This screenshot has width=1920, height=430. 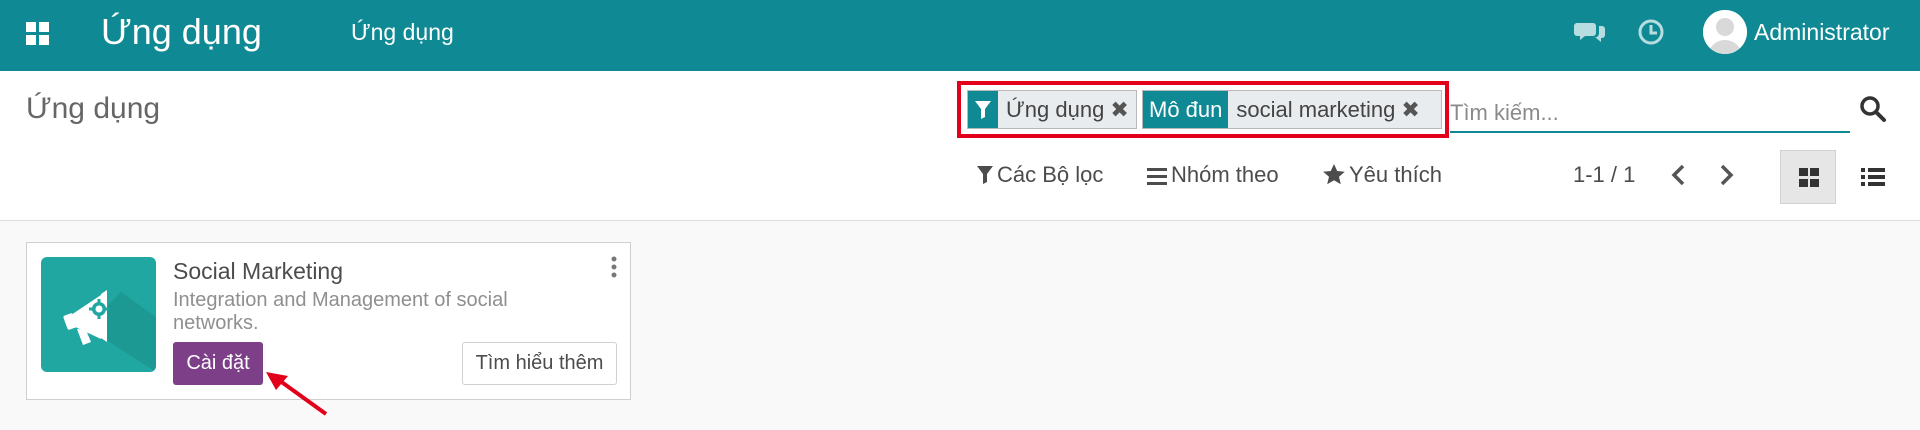 What do you see at coordinates (1651, 32) in the screenshot?
I see `activity-clock-icon` at bounding box center [1651, 32].